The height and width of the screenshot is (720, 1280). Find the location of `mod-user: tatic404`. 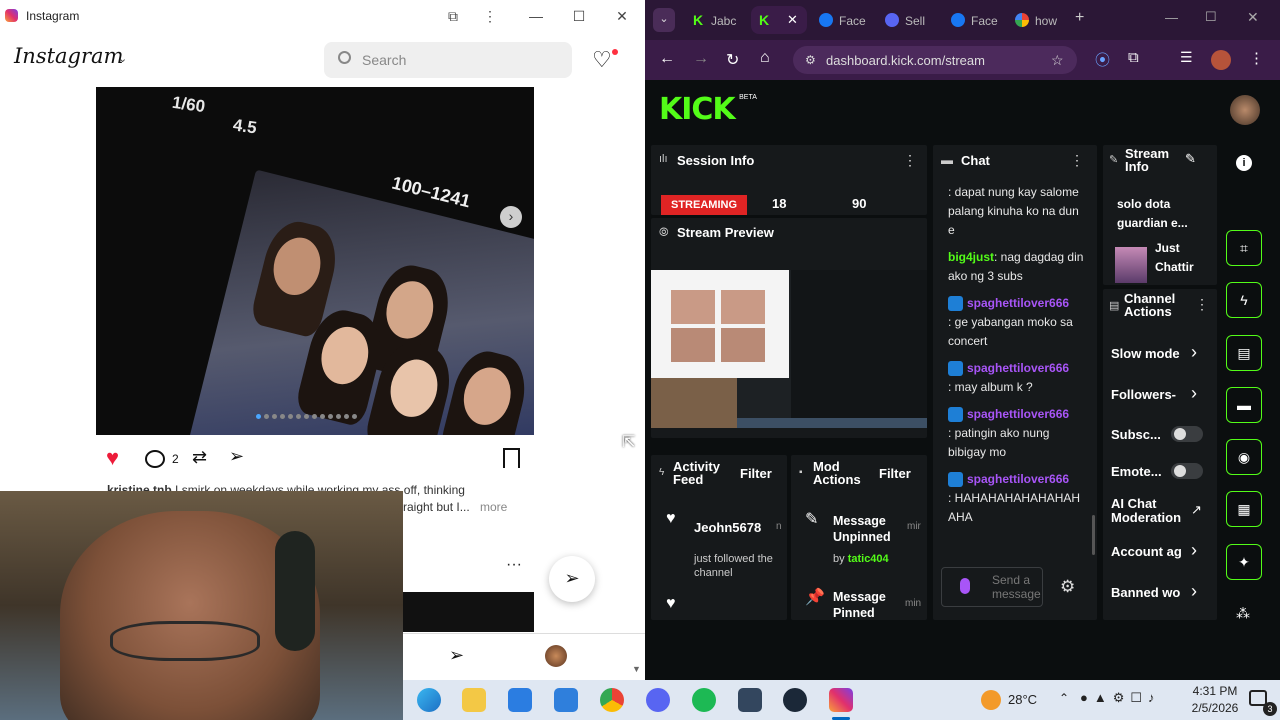

mod-user: tatic404 is located at coordinates (868, 559).